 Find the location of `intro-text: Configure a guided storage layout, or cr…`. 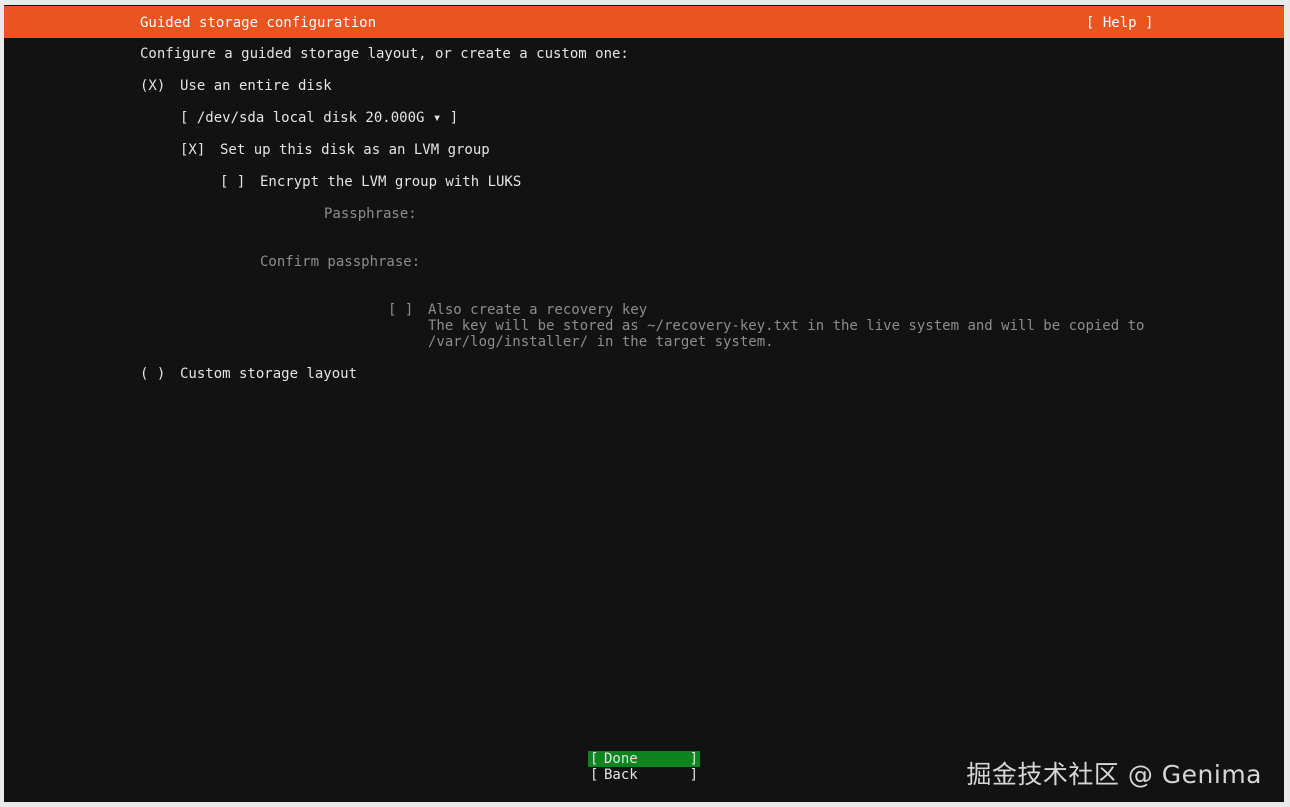

intro-text: Configure a guided storage layout, or cr… is located at coordinates (384, 54).